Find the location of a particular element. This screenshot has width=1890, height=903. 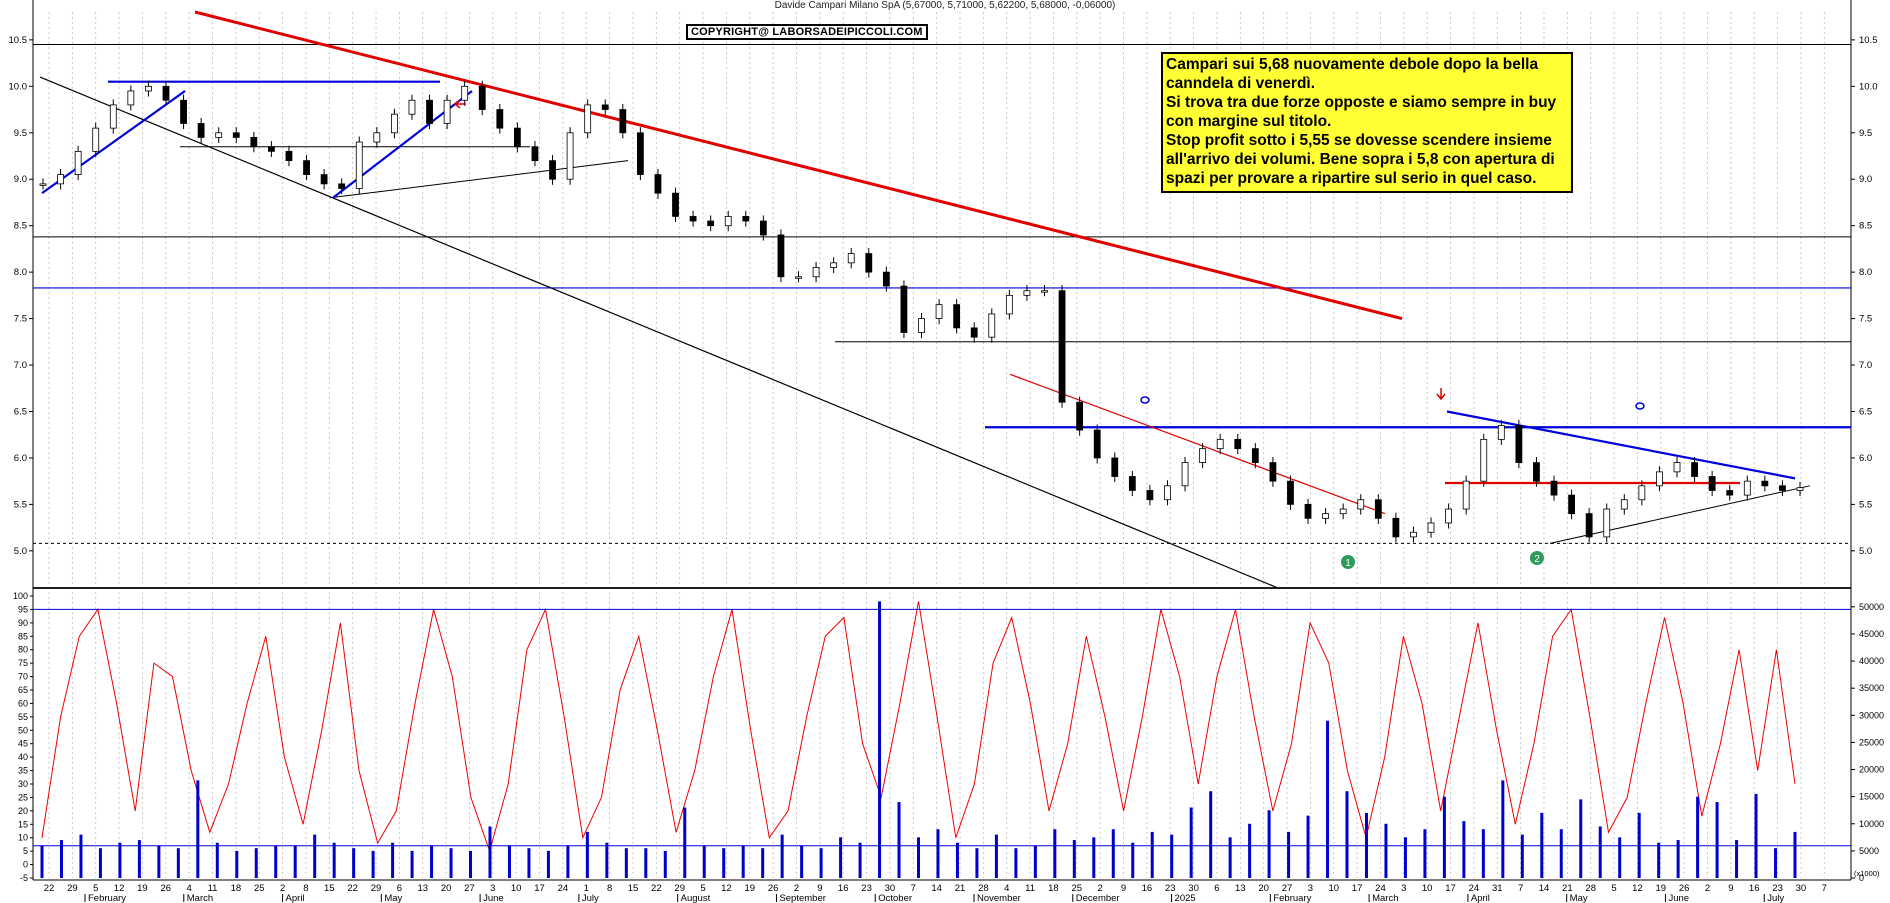

x-day-label: 16 is located at coordinates (1754, 888).